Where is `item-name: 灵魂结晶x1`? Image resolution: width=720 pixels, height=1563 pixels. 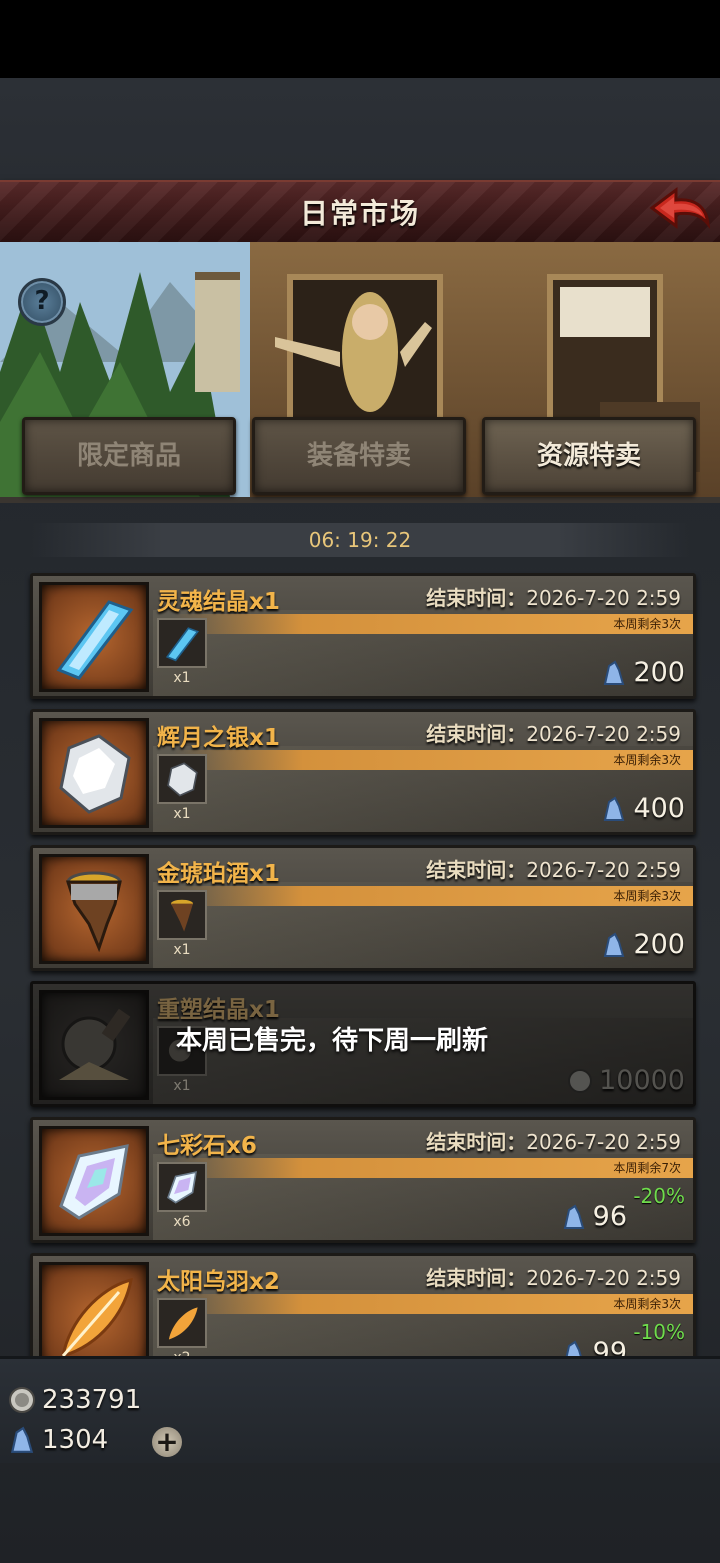
item-name: 灵魂结晶x1 is located at coordinates (218, 602).